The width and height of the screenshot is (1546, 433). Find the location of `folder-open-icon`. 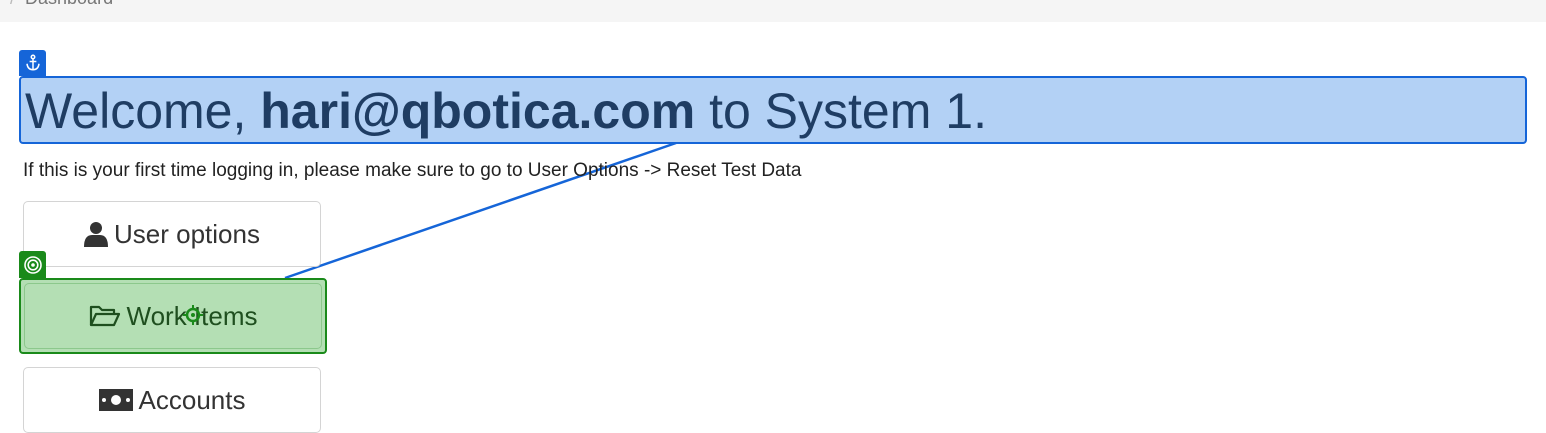

folder-open-icon is located at coordinates (105, 316).